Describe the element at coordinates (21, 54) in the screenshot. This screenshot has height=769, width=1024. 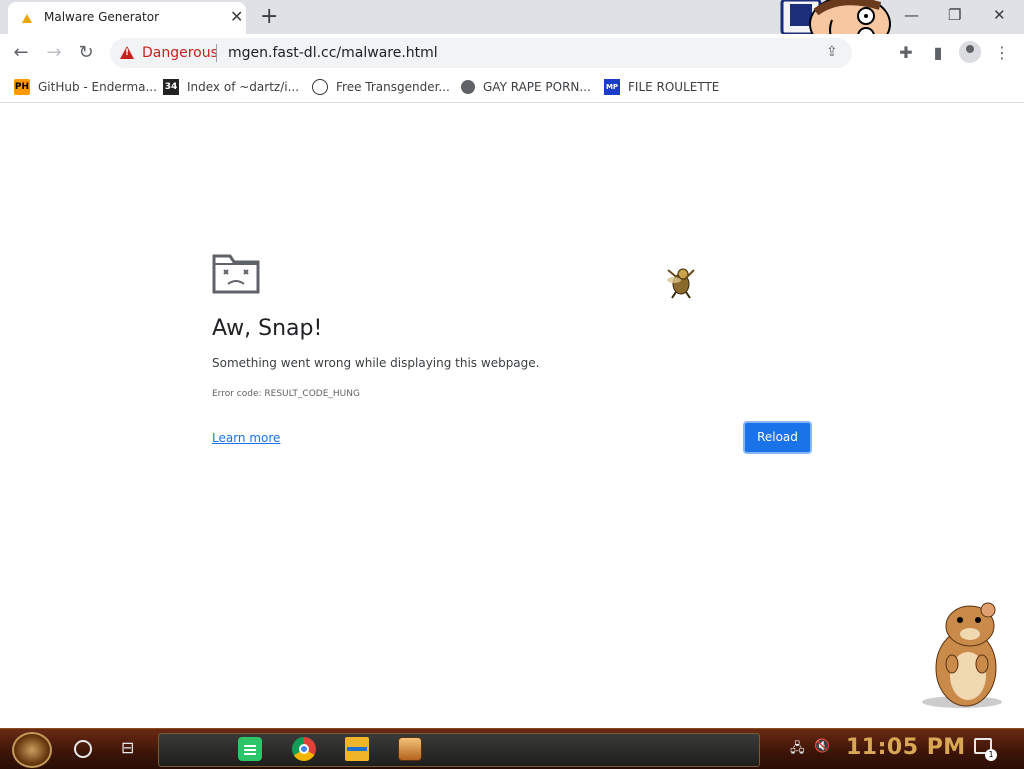
I see `back-button: ←` at that location.